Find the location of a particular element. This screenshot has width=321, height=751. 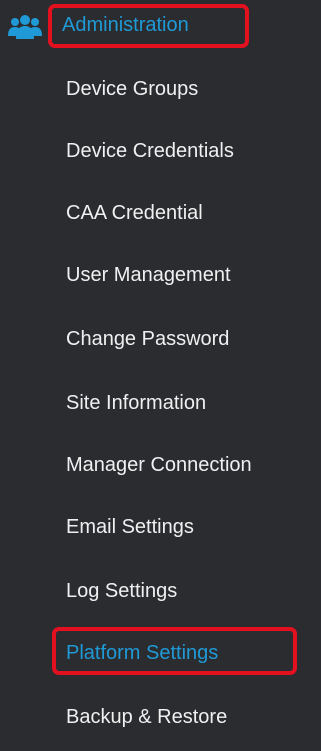

nav-item-device-credentials: Device Credentials is located at coordinates (150, 151).